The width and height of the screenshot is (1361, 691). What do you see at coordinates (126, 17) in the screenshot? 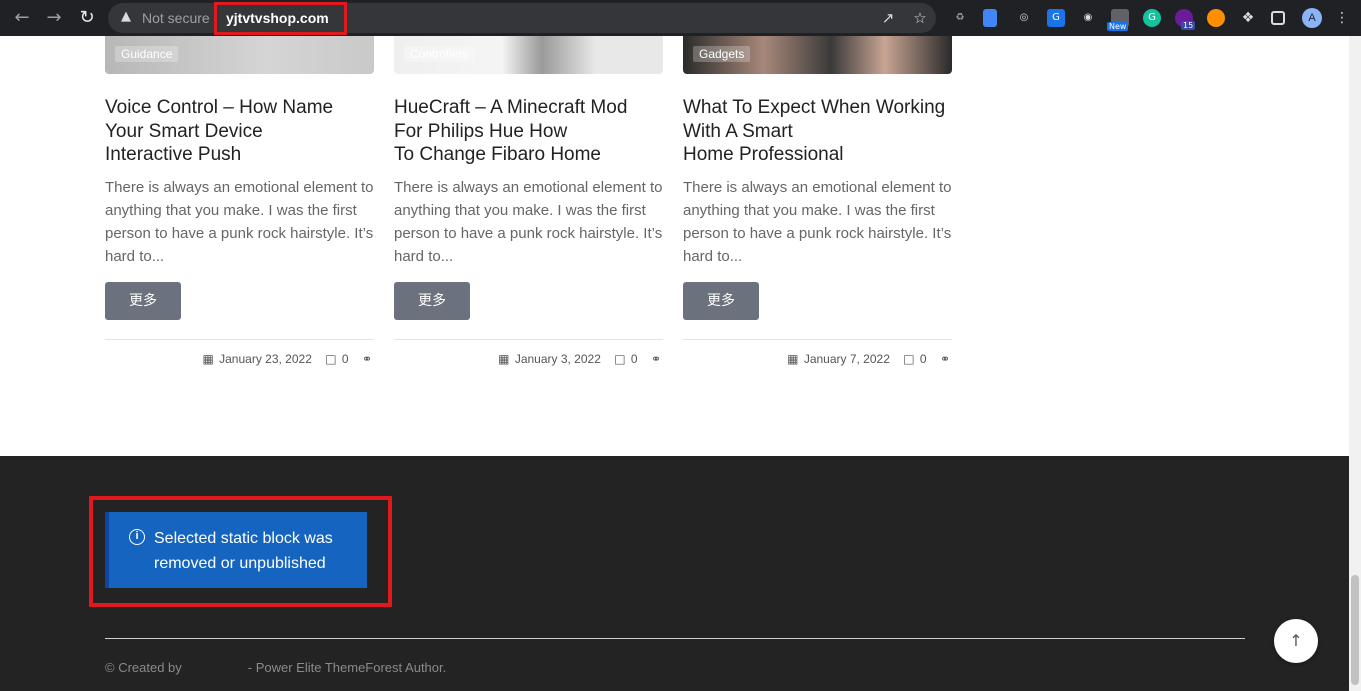
I see `warning-icon: ▲` at bounding box center [126, 17].